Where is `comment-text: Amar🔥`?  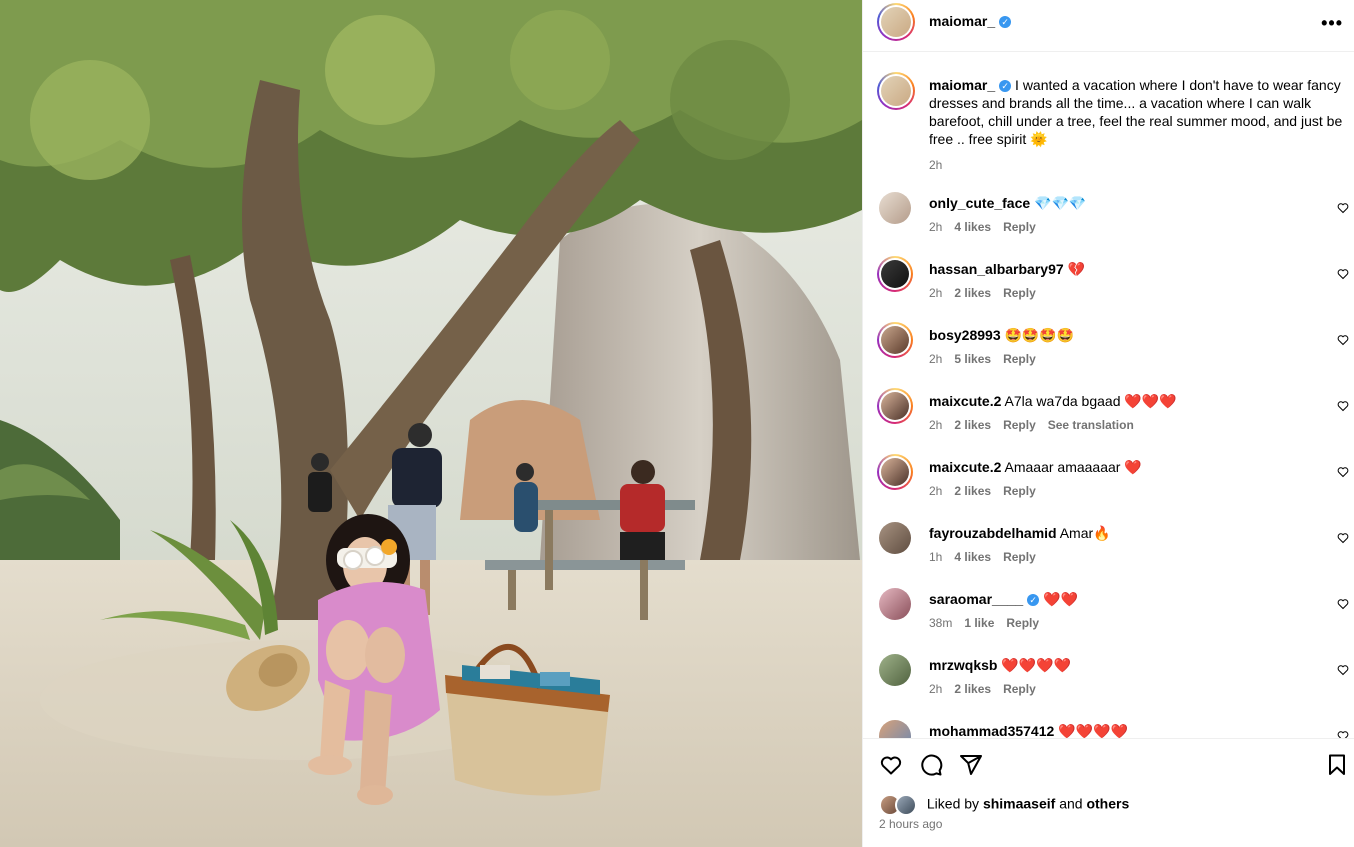 comment-text: Amar🔥 is located at coordinates (1085, 533).